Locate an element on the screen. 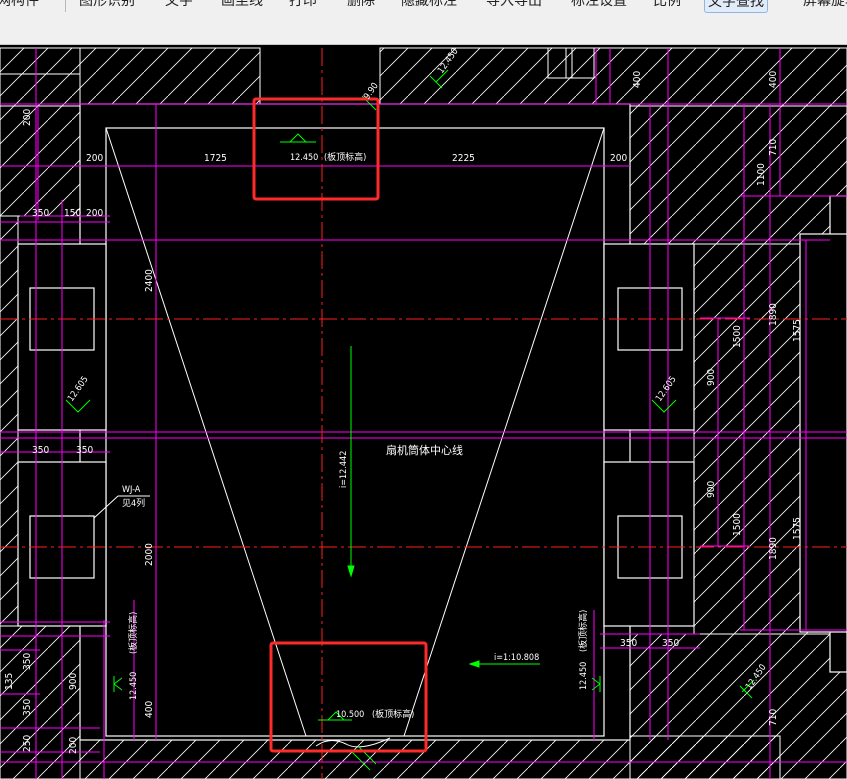 Image resolution: width=847 pixels, height=779 pixels. dim-r-1575-top: 1575 is located at coordinates (797, 330).